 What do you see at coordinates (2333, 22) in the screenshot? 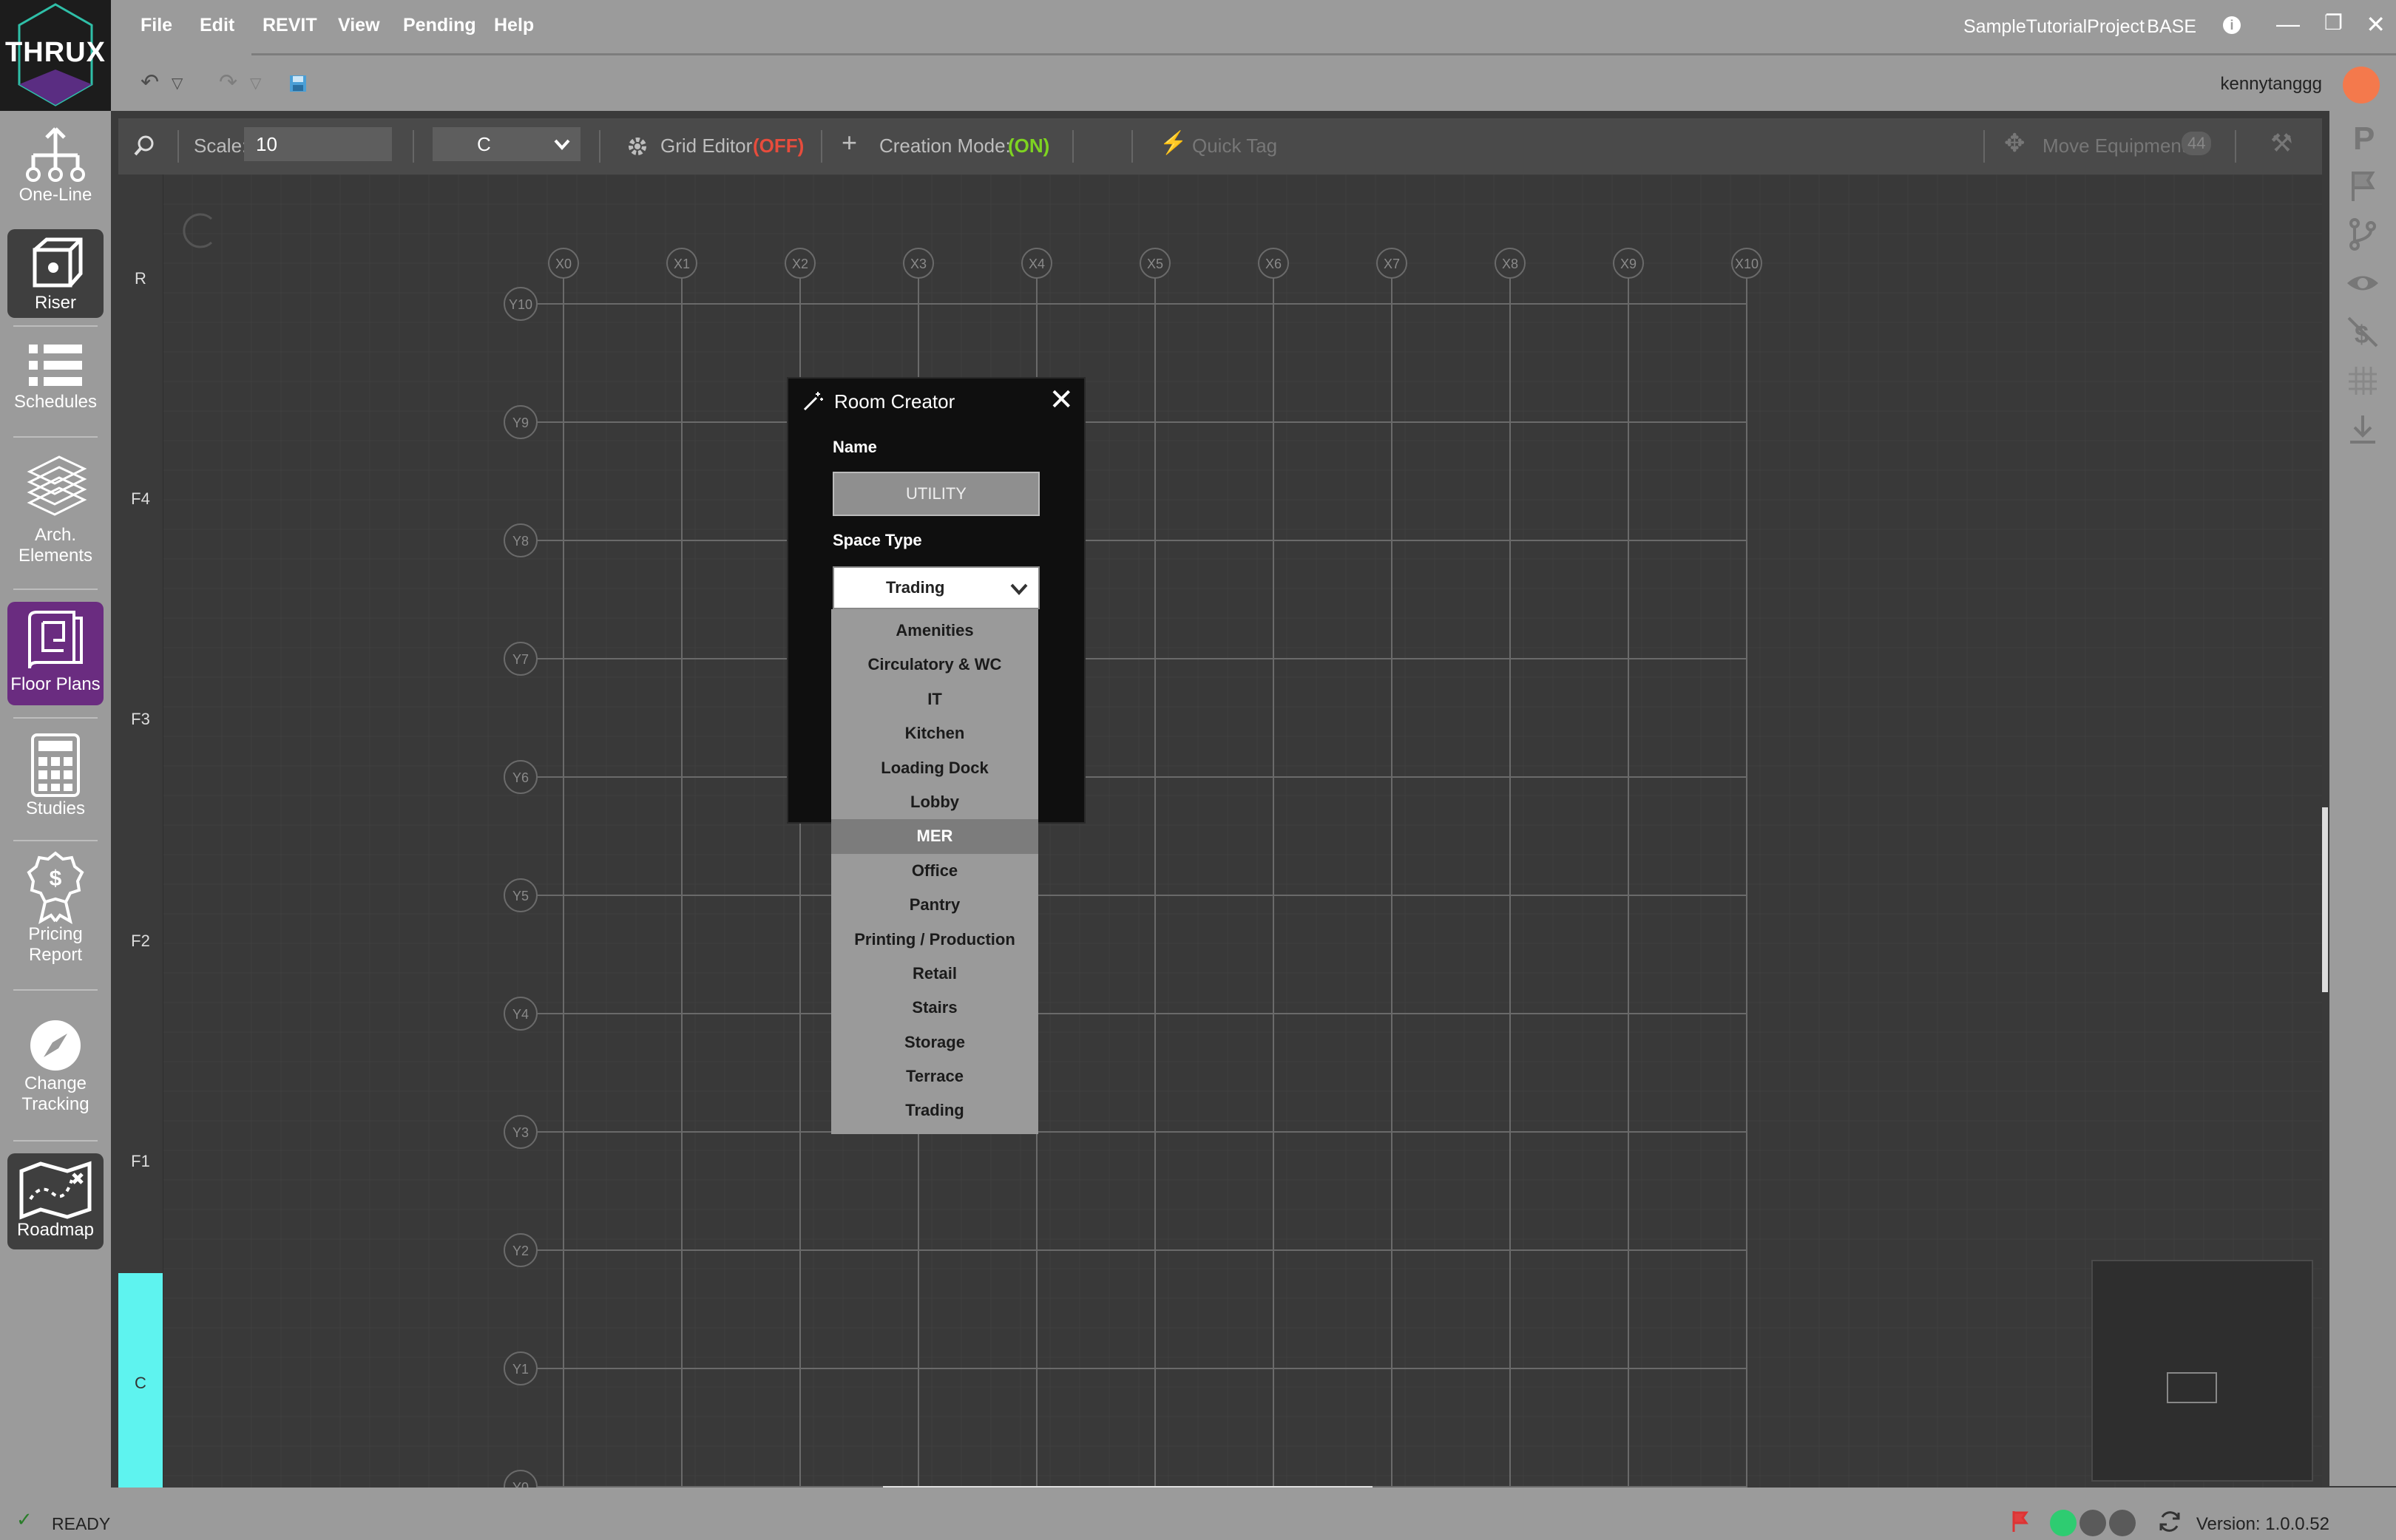
I see `restore-icon: ❐` at bounding box center [2333, 22].